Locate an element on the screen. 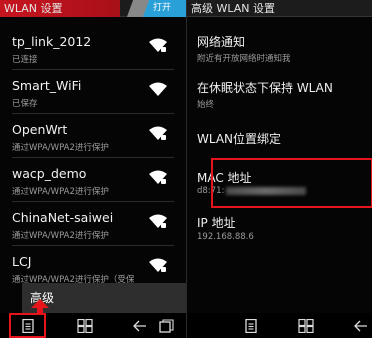  wlan-toggle: 打开 is located at coordinates (156, 8).